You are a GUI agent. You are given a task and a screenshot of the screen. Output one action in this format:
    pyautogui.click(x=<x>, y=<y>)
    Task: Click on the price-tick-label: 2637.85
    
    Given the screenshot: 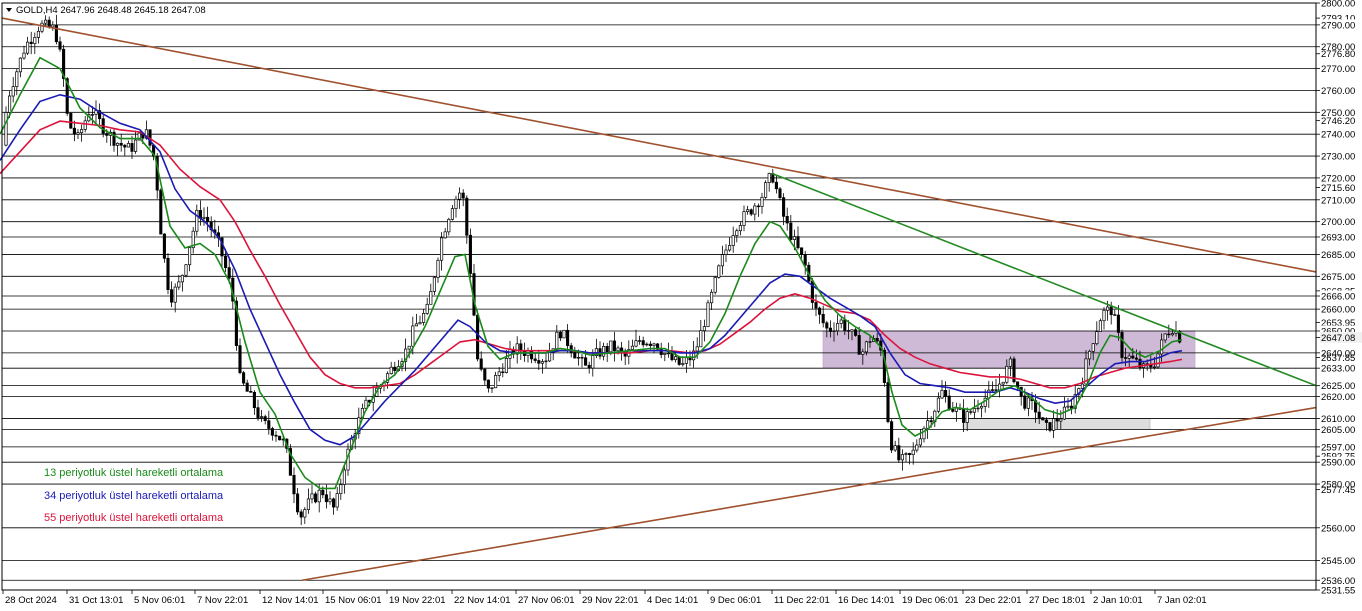 What is the action you would take?
    pyautogui.click(x=1338, y=358)
    